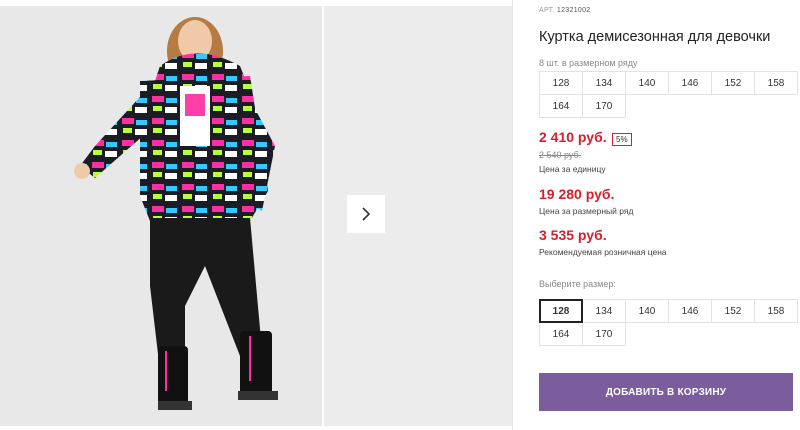 This screenshot has width=800, height=430. I want to click on pack-size-cell: 146, so click(690, 83).